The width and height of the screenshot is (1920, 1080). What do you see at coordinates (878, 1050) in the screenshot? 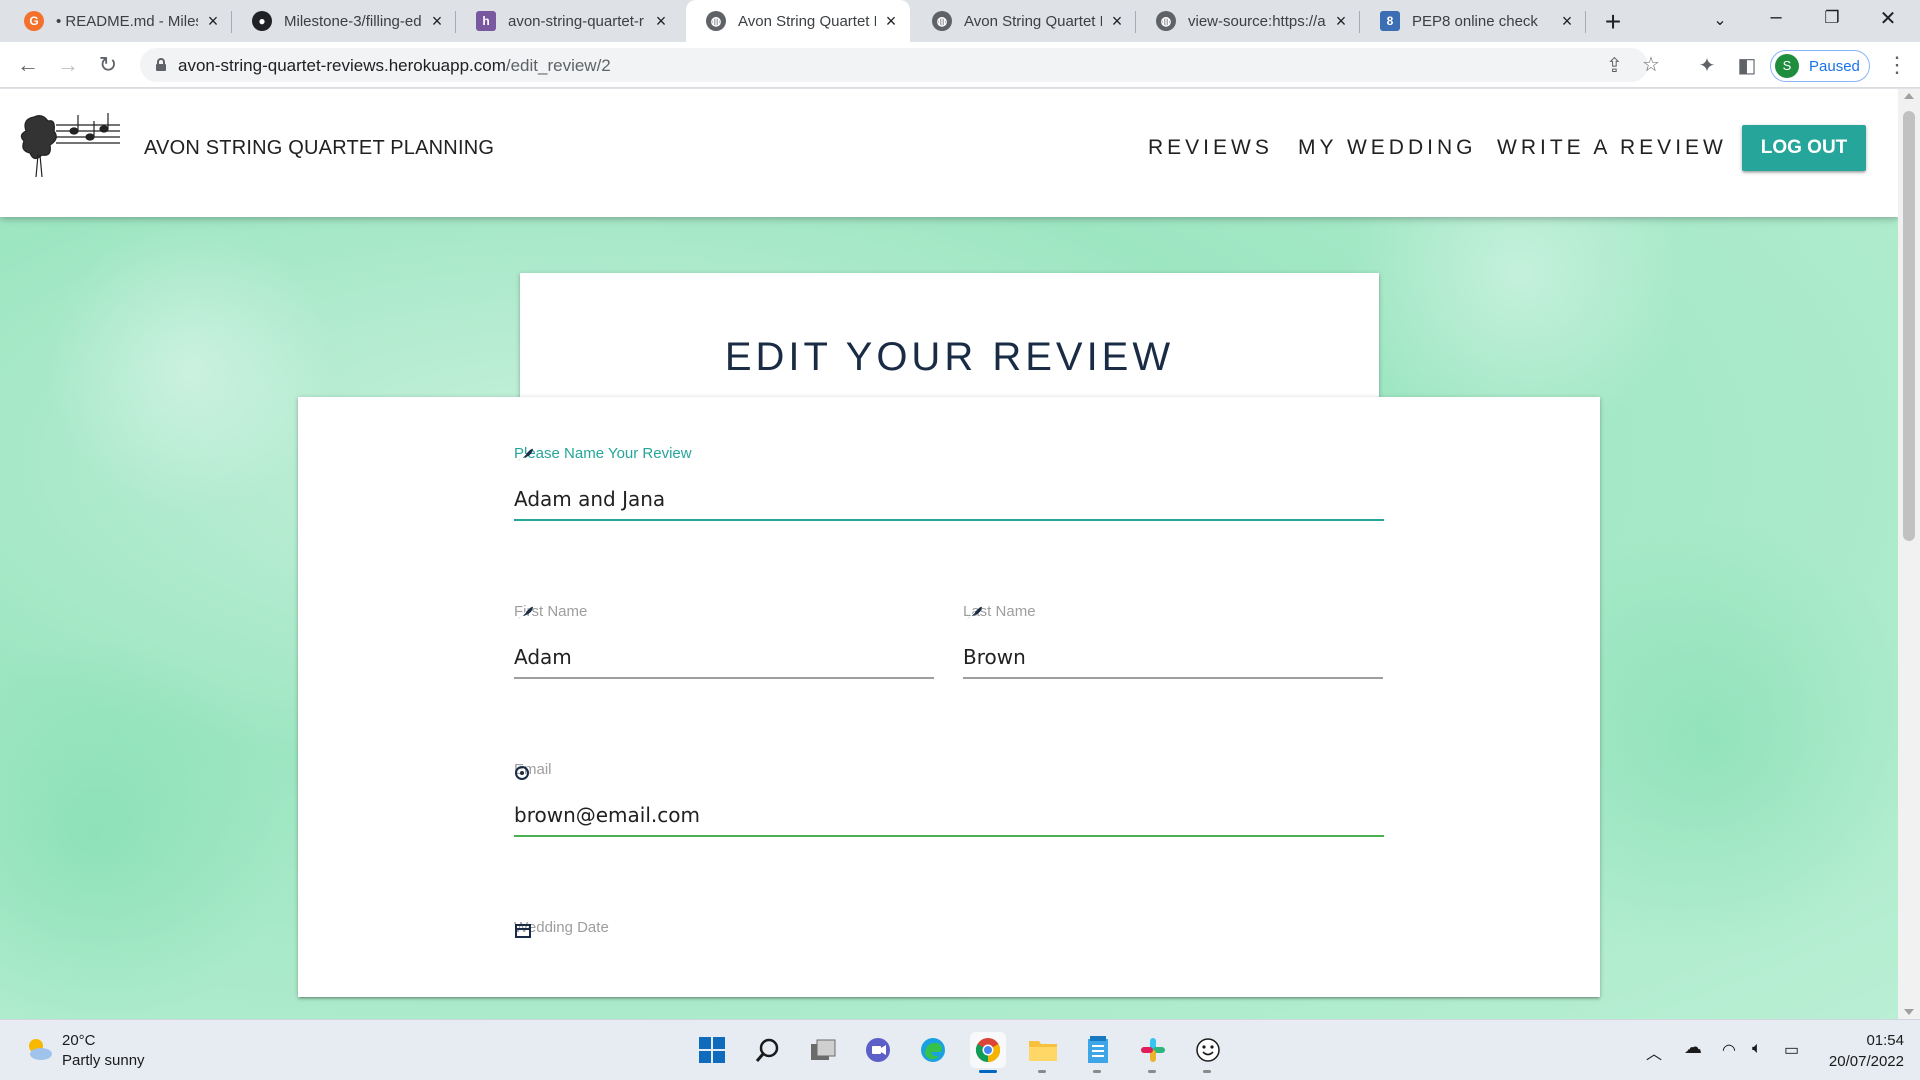
I see `teams-chat-icon` at bounding box center [878, 1050].